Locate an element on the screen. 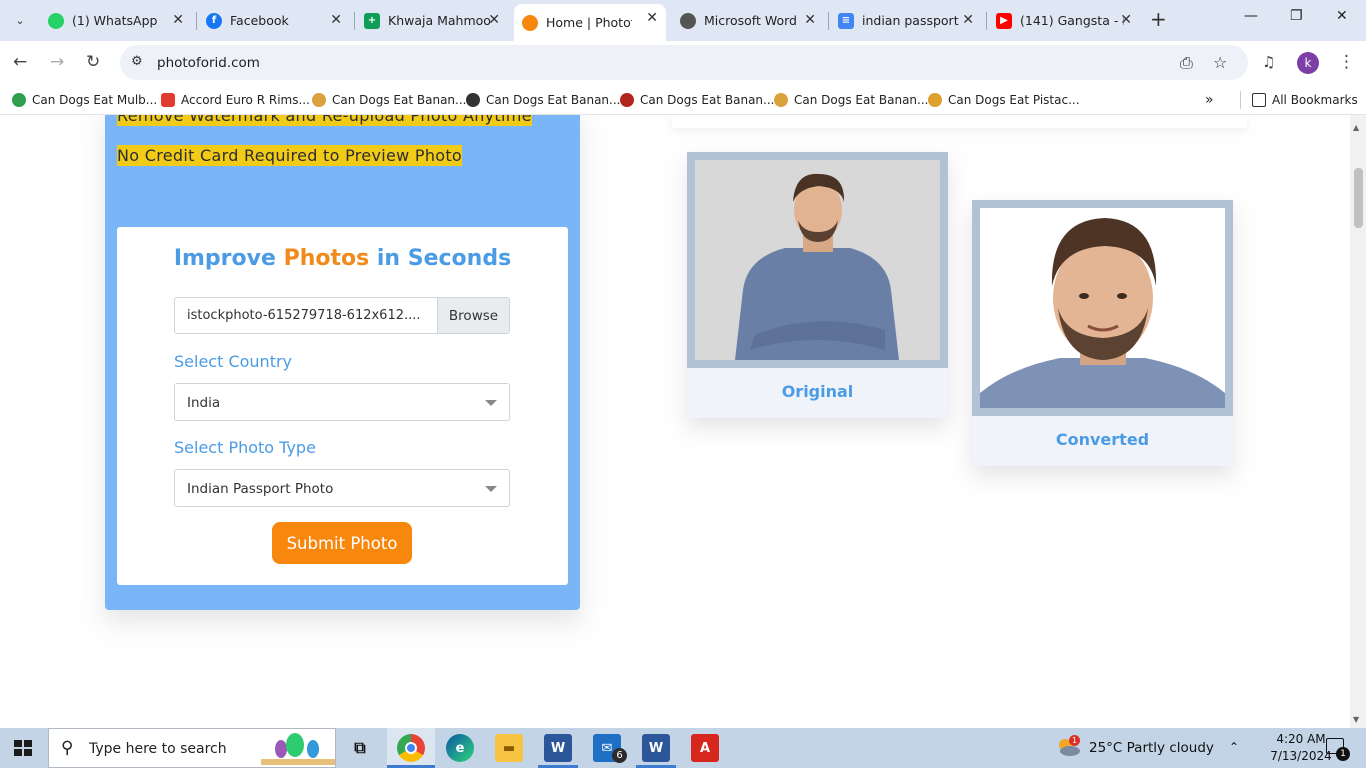 The image size is (1366, 769). file-explorer-icon: ▬ is located at coordinates (509, 748).